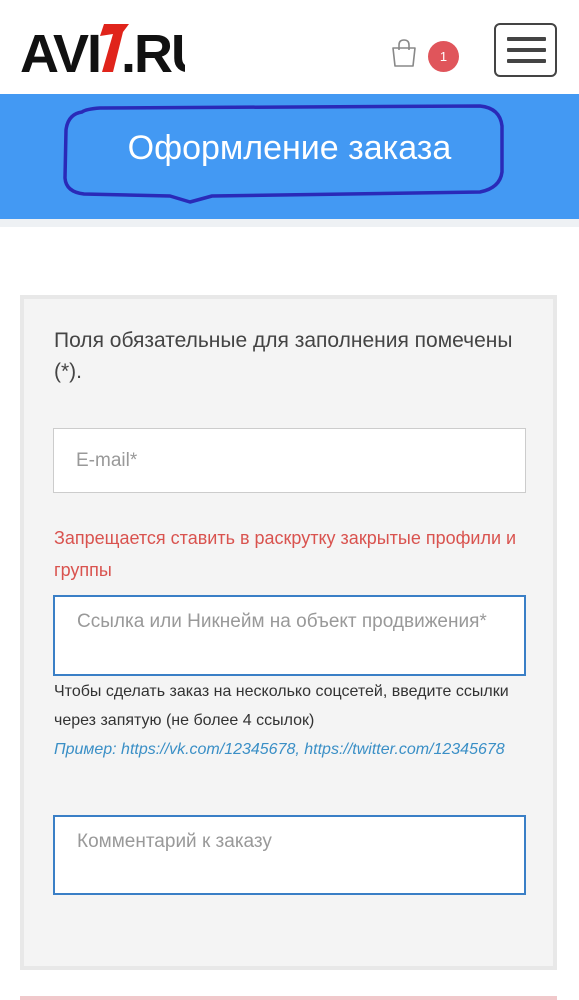 The image size is (579, 1000). I want to click on svg-text: AVI, so click(60, 51).